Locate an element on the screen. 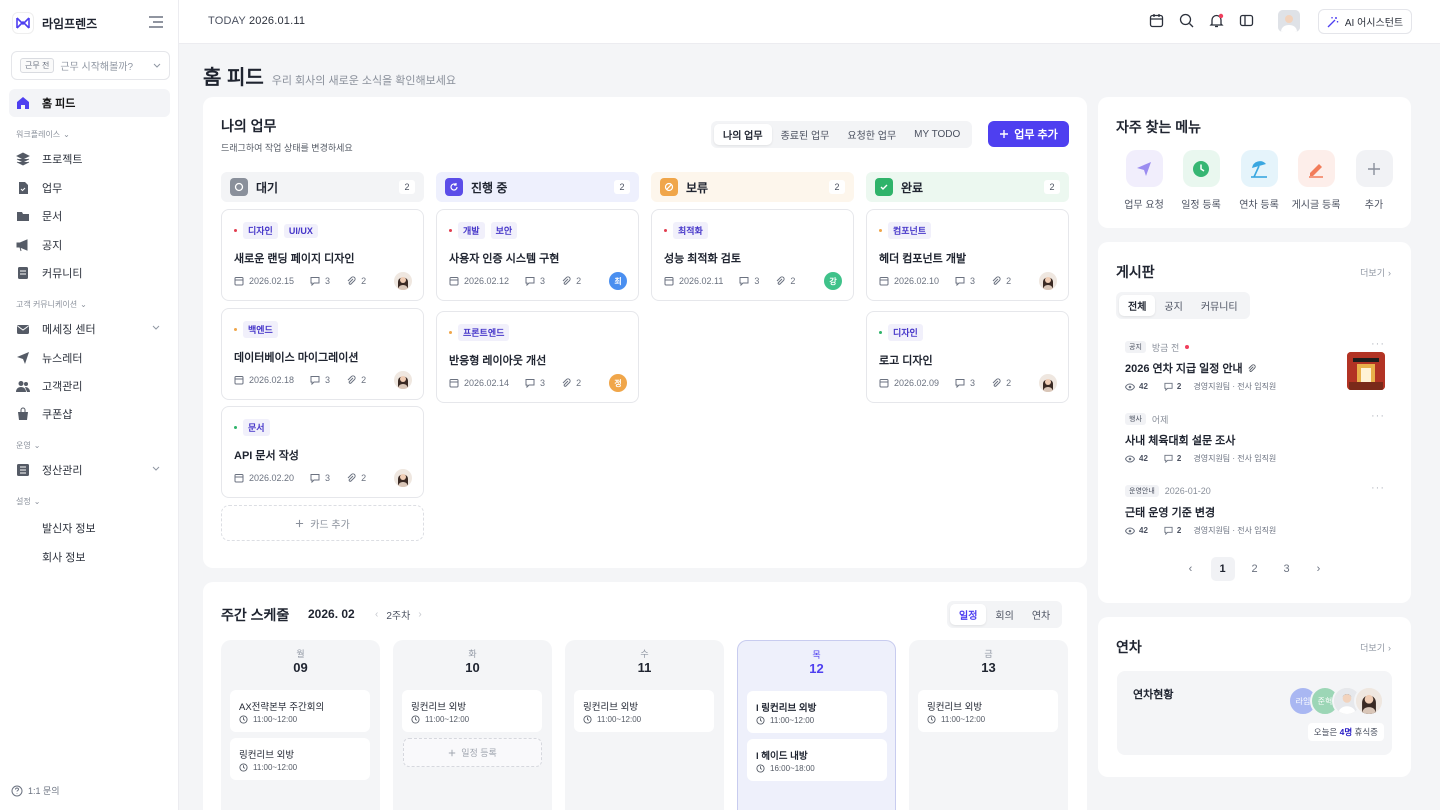 The width and height of the screenshot is (1440, 810). tab-leave: 연차 is located at coordinates (1041, 614).